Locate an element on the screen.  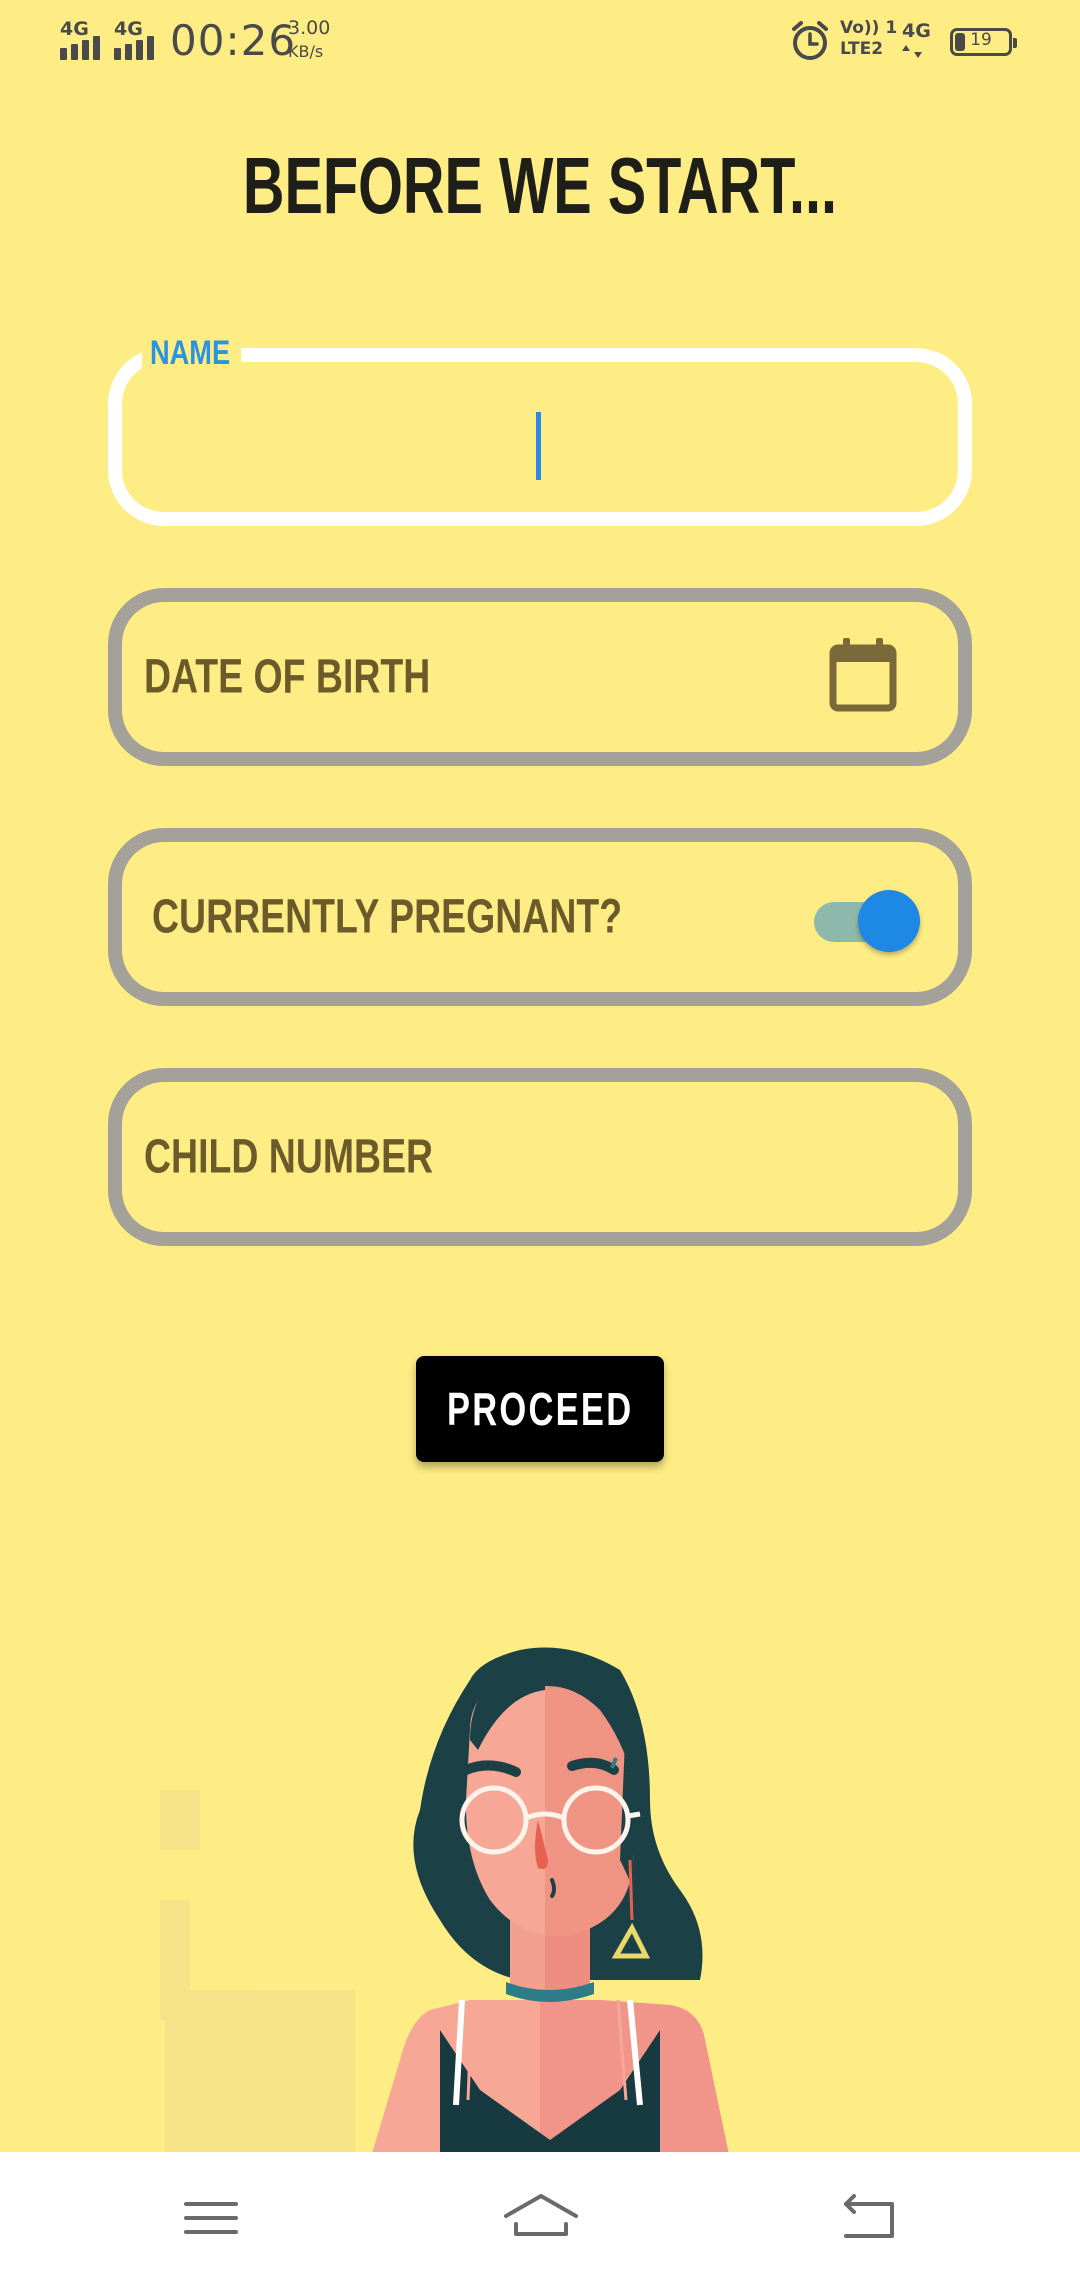
currently-pregnant-label: CURRENTLY PREGNANT? is located at coordinates (387, 917).